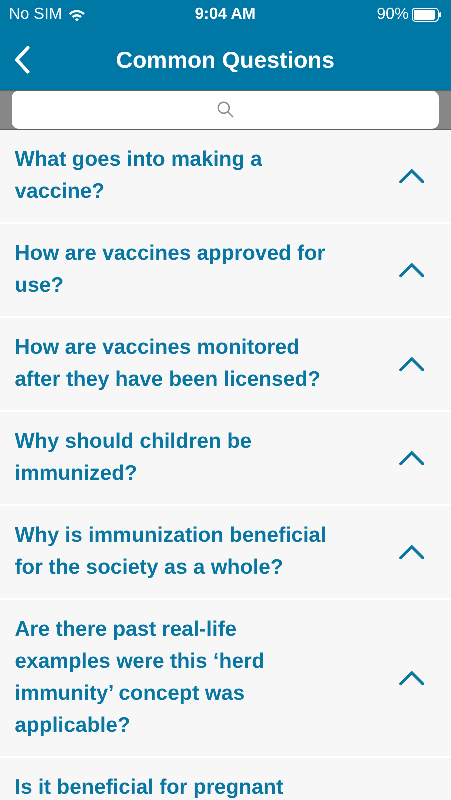 The image size is (451, 800). Describe the element at coordinates (168, 364) in the screenshot. I see `question-text: How are vaccines monitored after they have been licensed?` at that location.